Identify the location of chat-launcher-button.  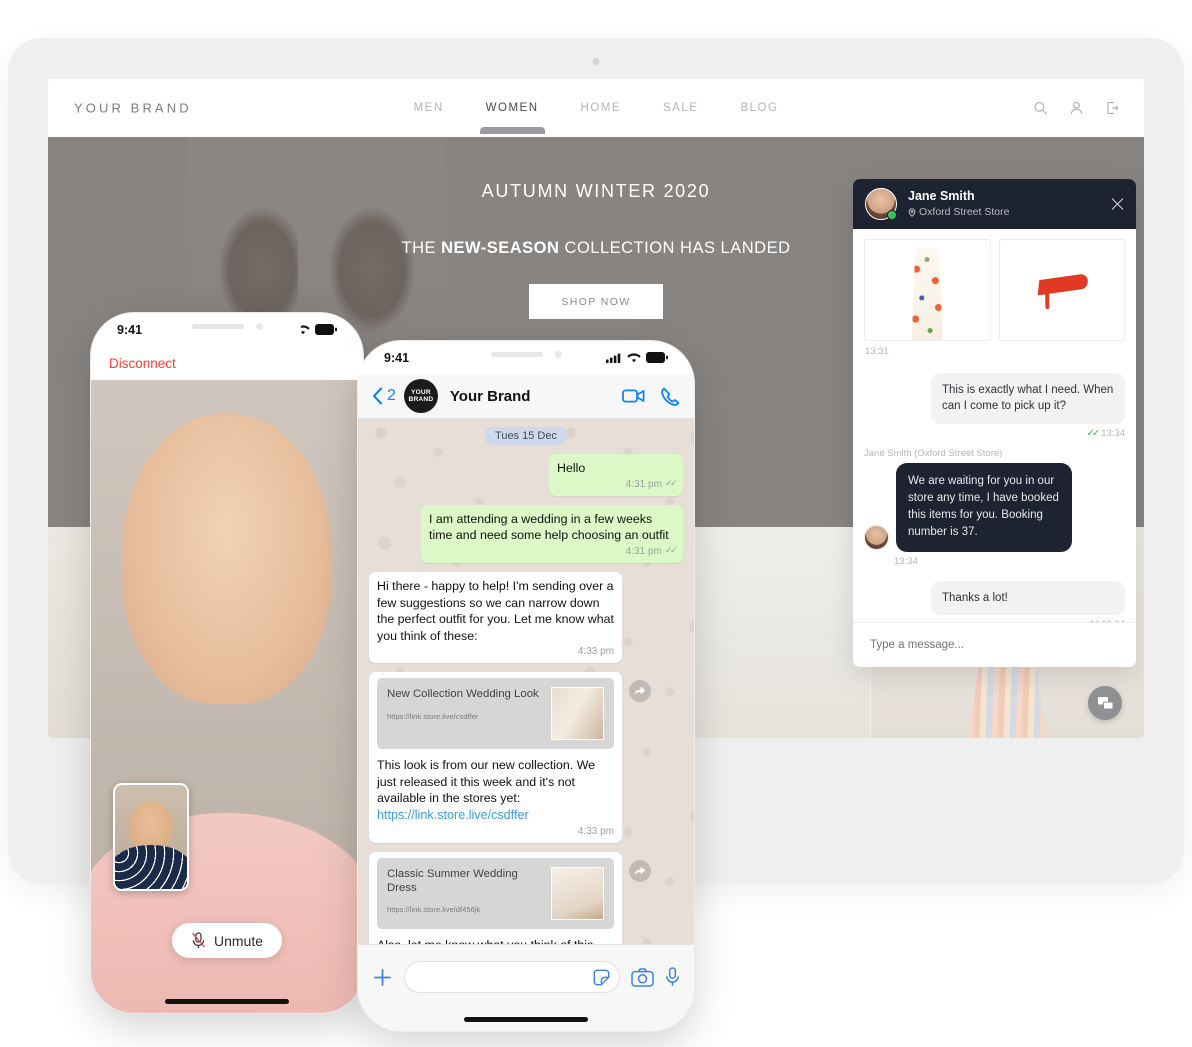
(1105, 703).